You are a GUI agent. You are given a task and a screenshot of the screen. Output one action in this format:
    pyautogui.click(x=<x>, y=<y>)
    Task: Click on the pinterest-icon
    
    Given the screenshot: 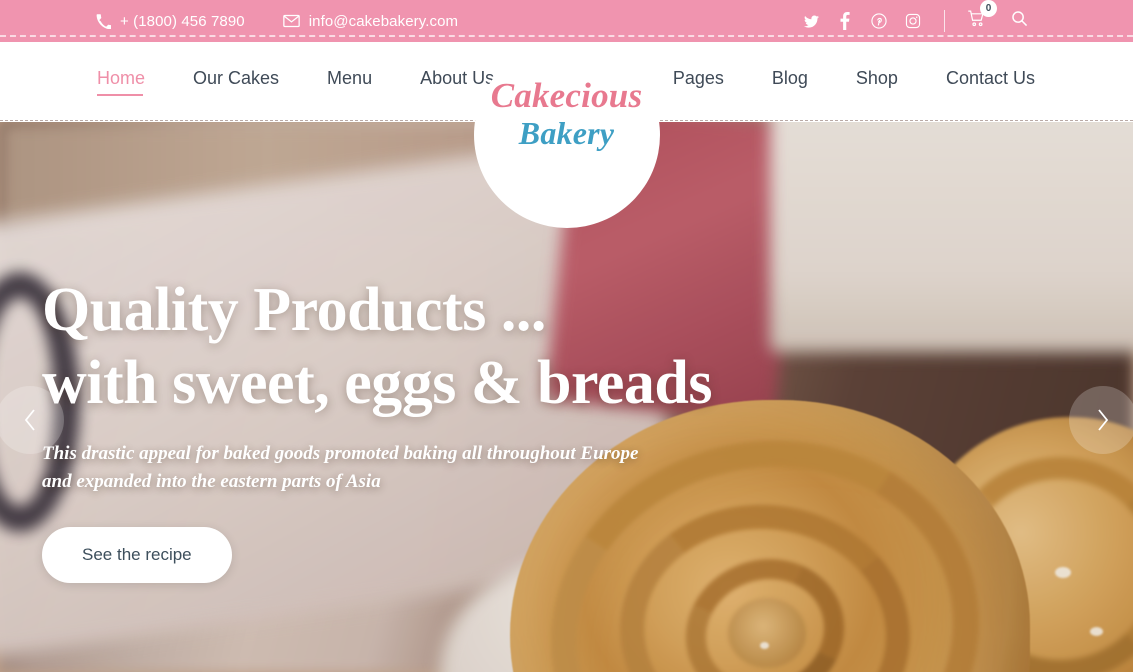 What is the action you would take?
    pyautogui.click(x=879, y=21)
    